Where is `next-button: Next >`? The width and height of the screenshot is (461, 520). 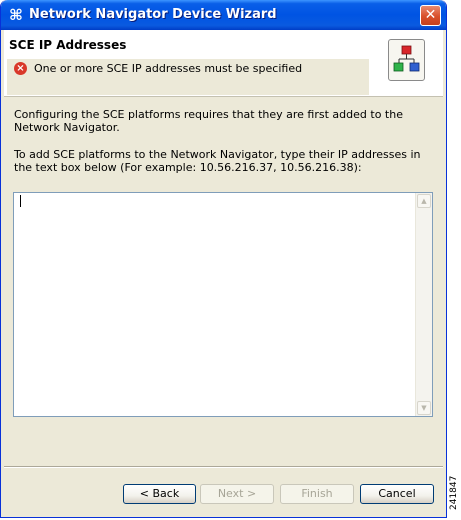
next-button: Next > is located at coordinates (237, 494).